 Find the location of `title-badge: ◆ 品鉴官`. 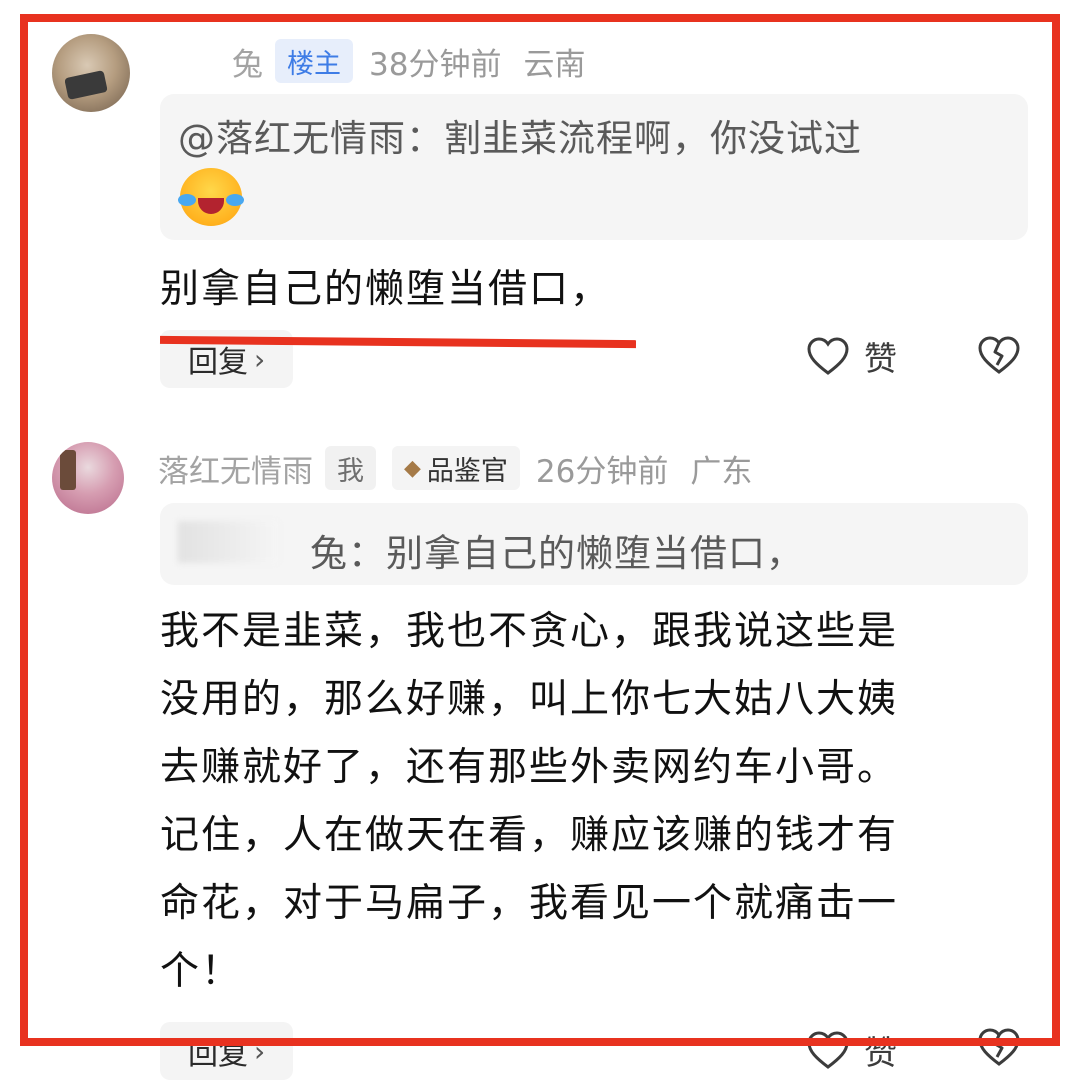

title-badge: ◆ 品鉴官 is located at coordinates (456, 468).